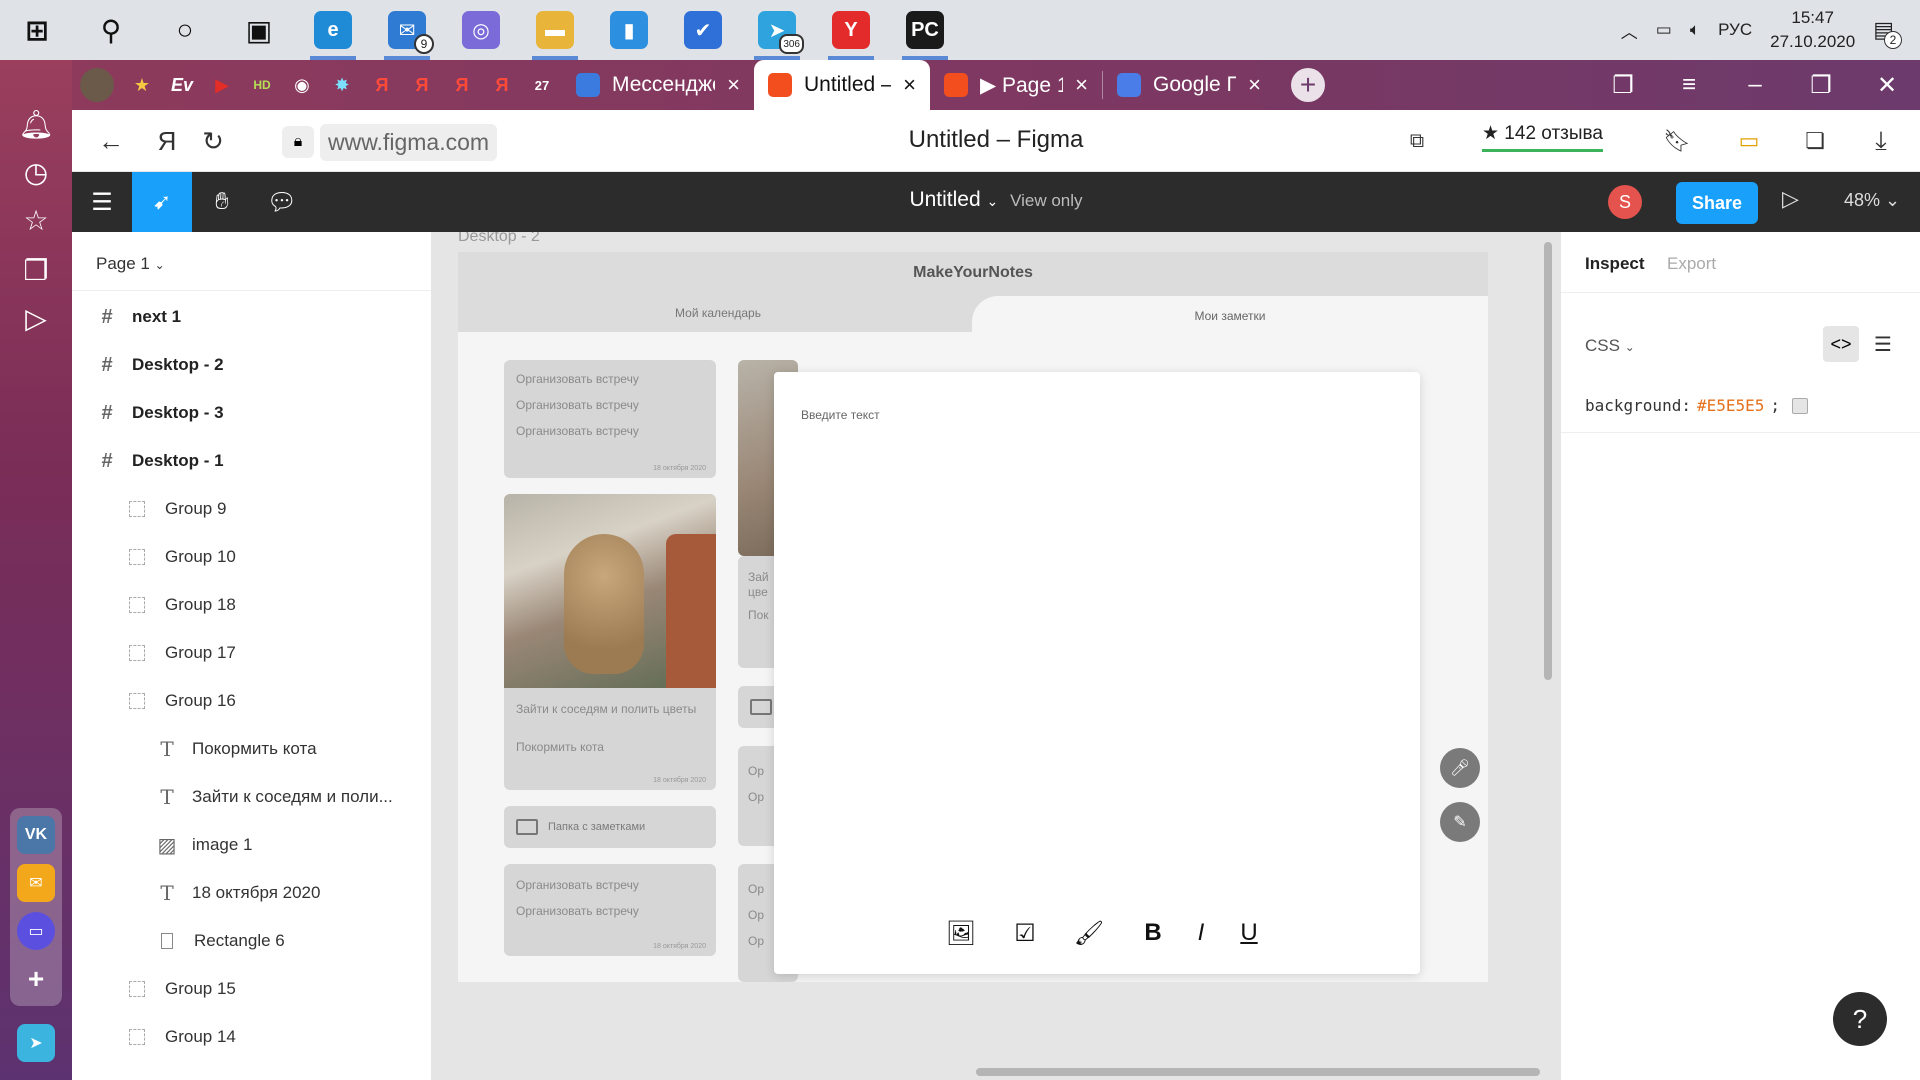 The image size is (1920, 1080). Describe the element at coordinates (252, 893) in the screenshot. I see `layer-item: T 18 октября 2020` at that location.